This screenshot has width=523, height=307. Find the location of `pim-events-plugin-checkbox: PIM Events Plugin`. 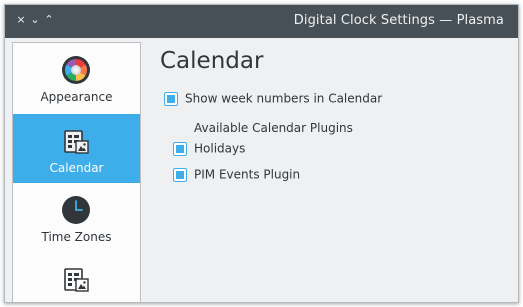

pim-events-plugin-checkbox: PIM Events Plugin is located at coordinates (236, 174).